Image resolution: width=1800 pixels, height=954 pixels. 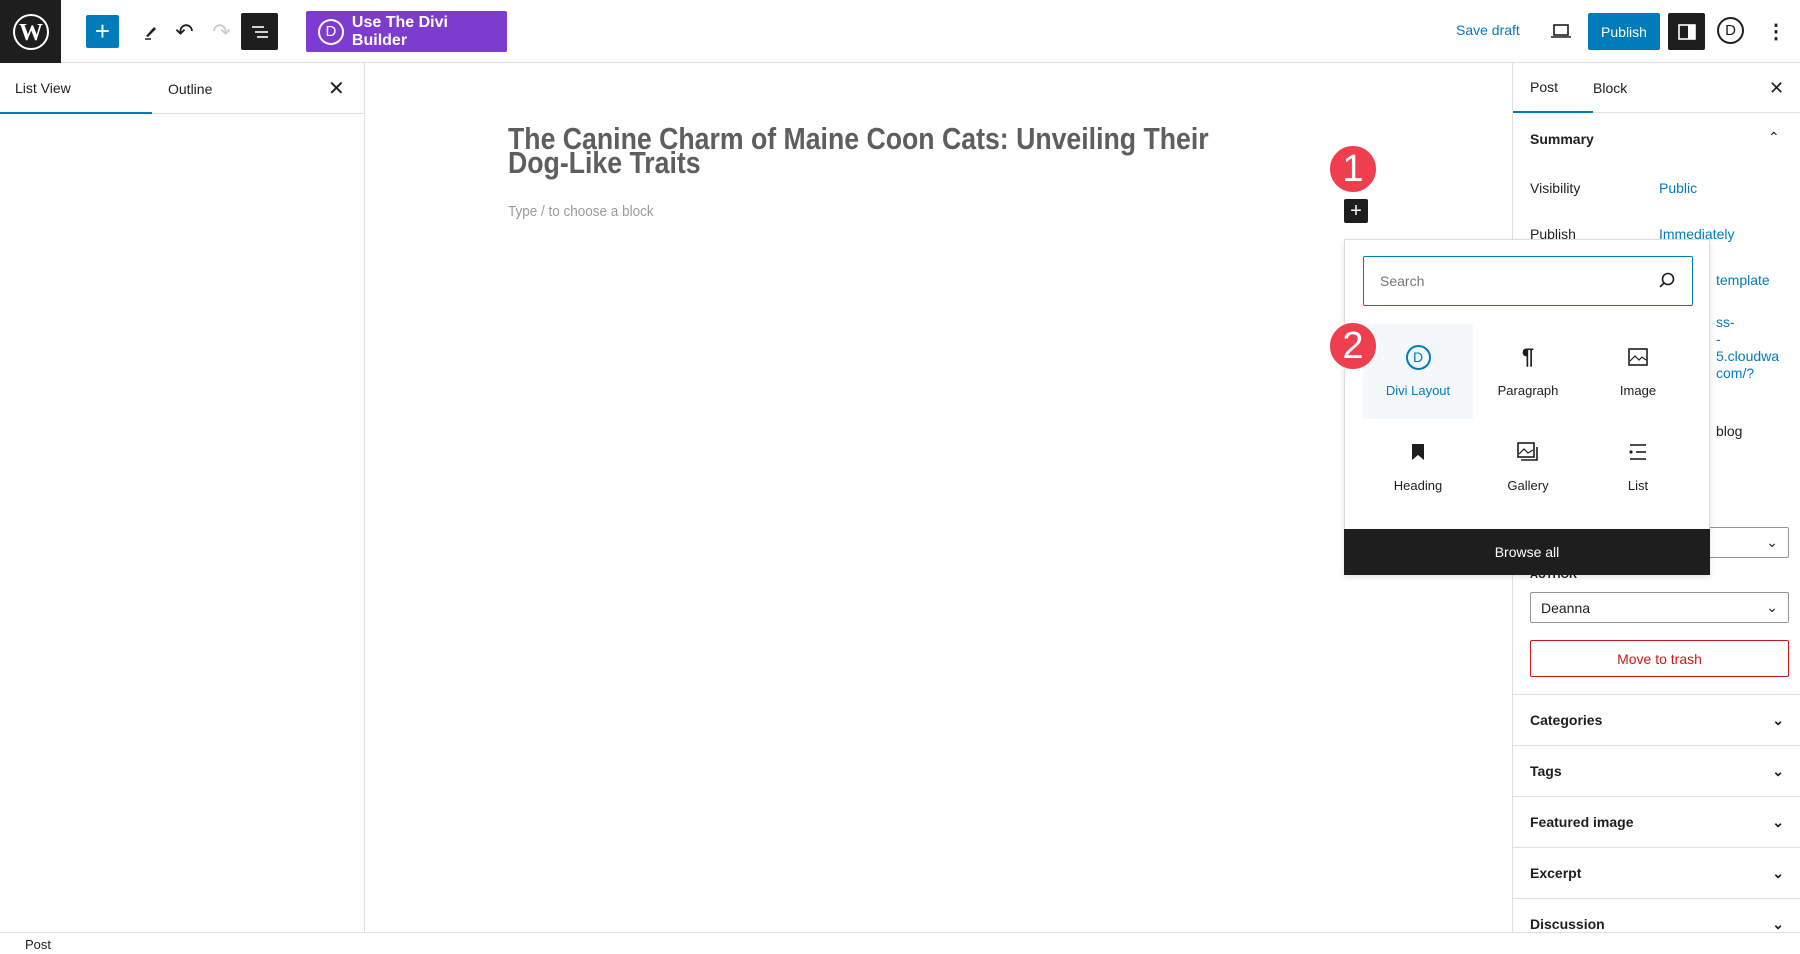 What do you see at coordinates (1659, 607) in the screenshot?
I see `author-select: Deanna ⌄` at bounding box center [1659, 607].